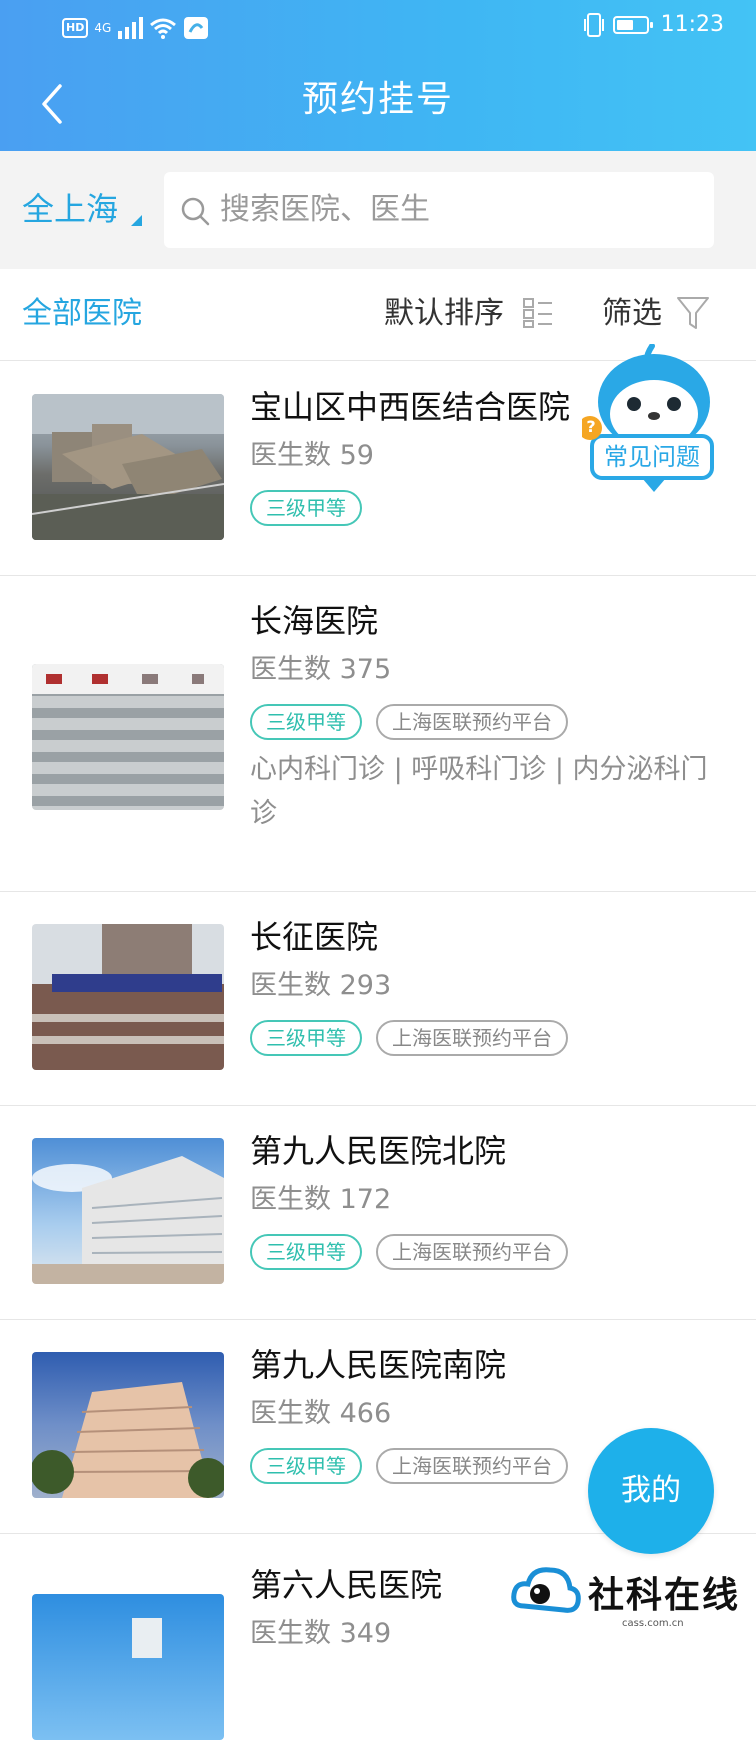 This screenshot has width=756, height=1740. What do you see at coordinates (131, 28) in the screenshot?
I see `cellular-signal-icon` at bounding box center [131, 28].